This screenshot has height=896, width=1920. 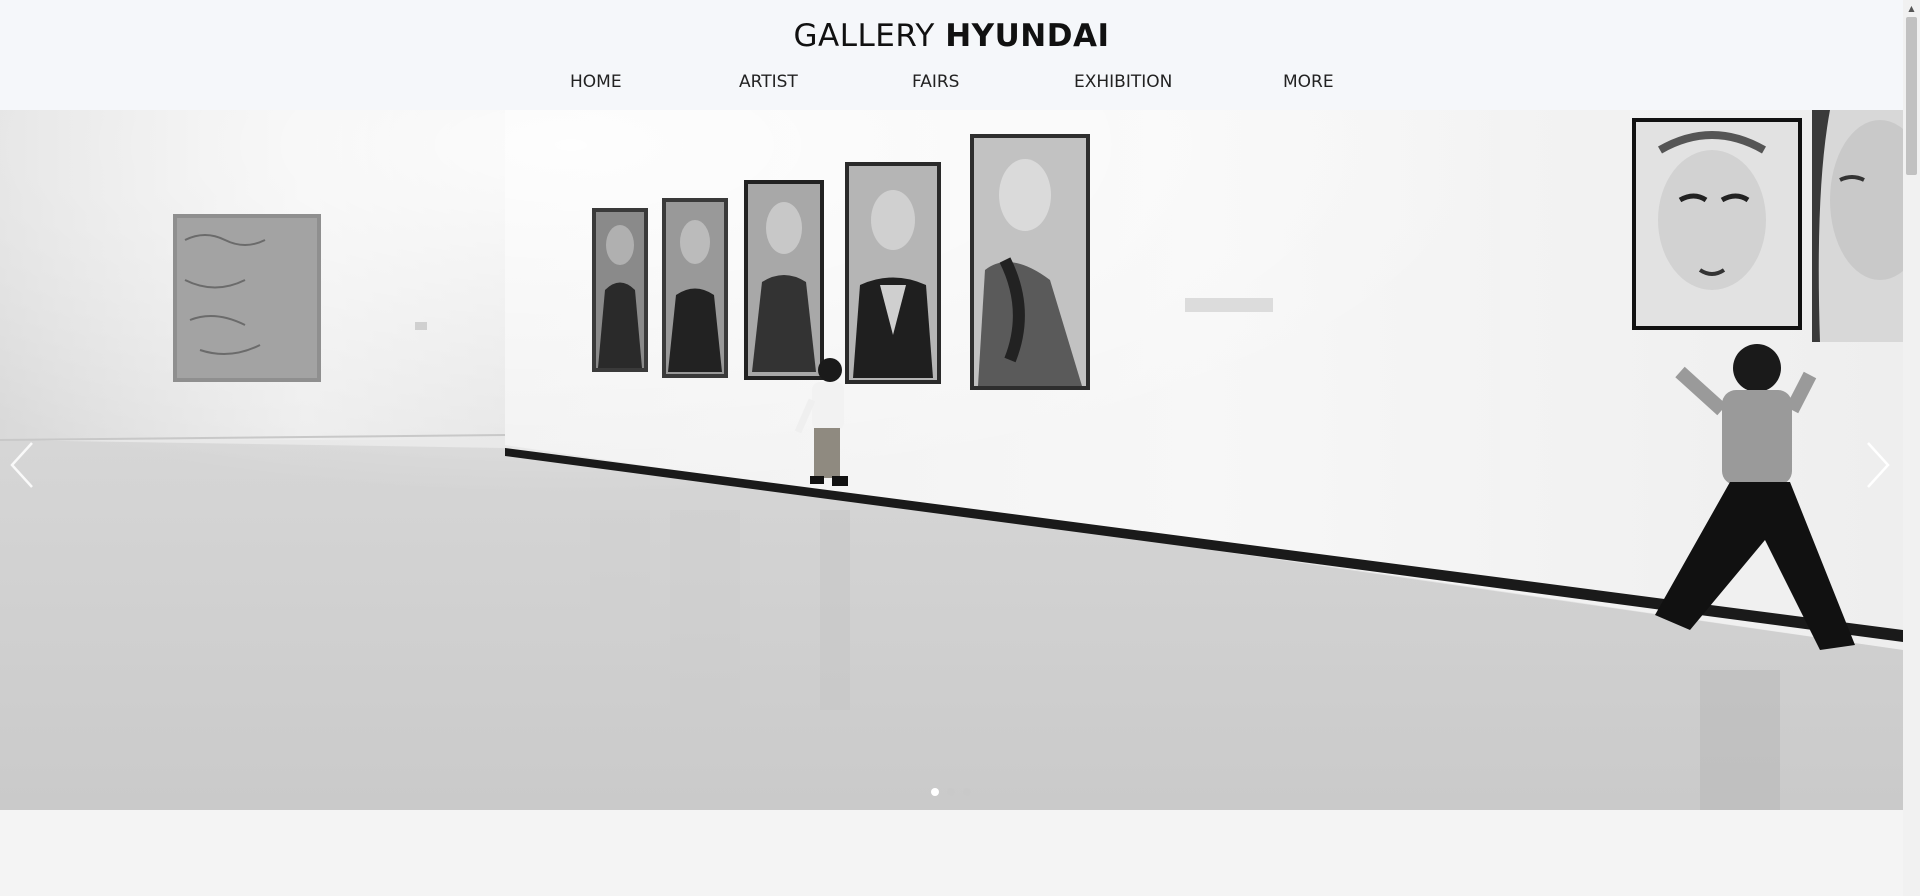 I want to click on scroll-up-arrow-icon: ▲, so click(x=1911, y=8).